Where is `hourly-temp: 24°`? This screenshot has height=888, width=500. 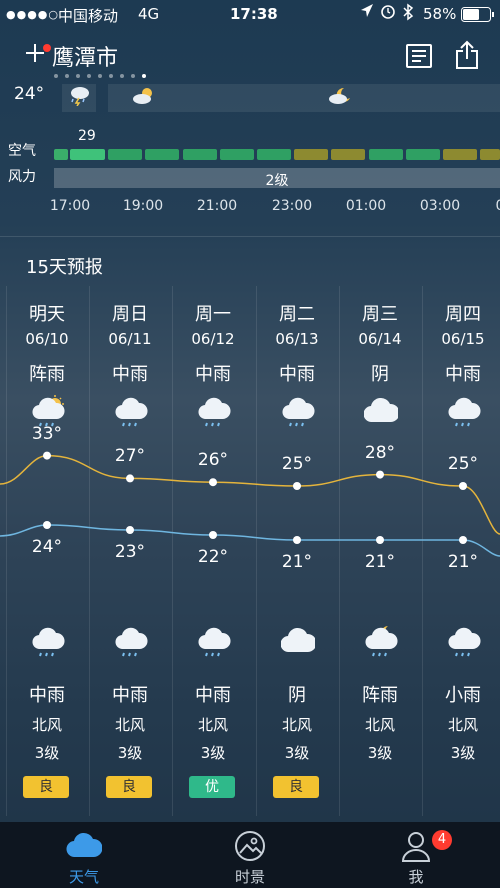 hourly-temp: 24° is located at coordinates (29, 94).